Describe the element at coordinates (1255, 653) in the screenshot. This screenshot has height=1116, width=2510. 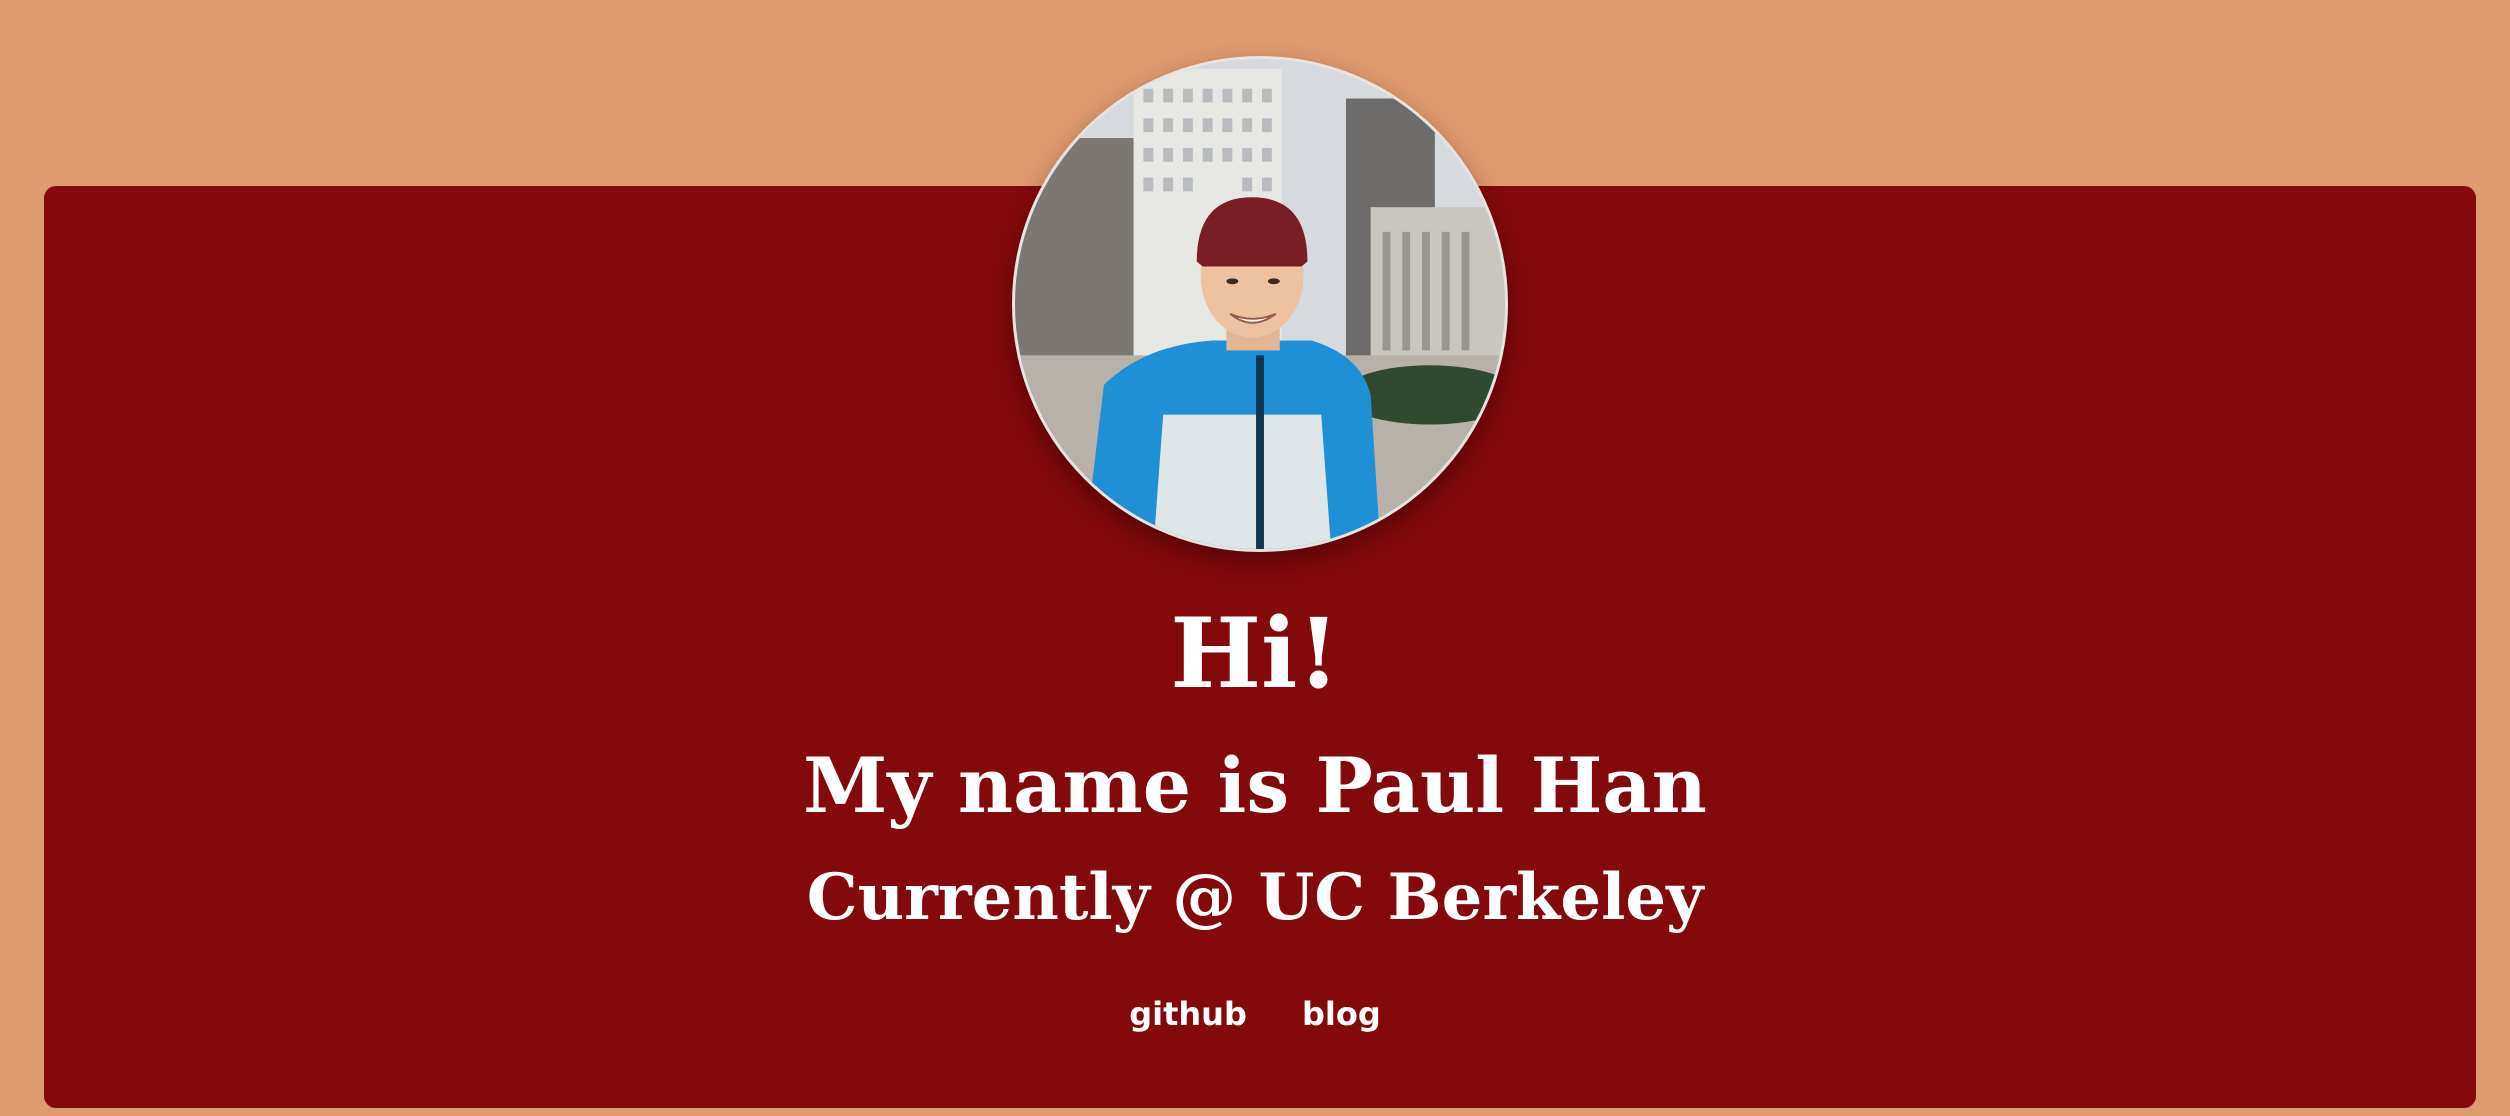
I see `greeting-heading: Hi!` at that location.